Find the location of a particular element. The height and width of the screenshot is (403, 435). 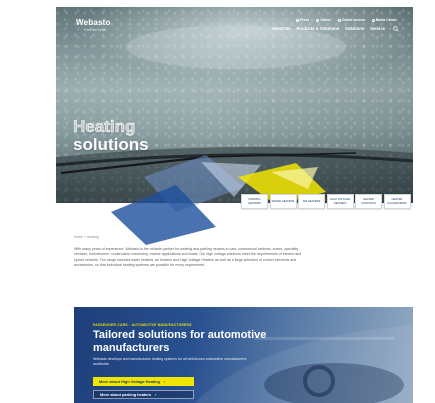

button-label: More about High Voltage Heating is located at coordinates (129, 381).